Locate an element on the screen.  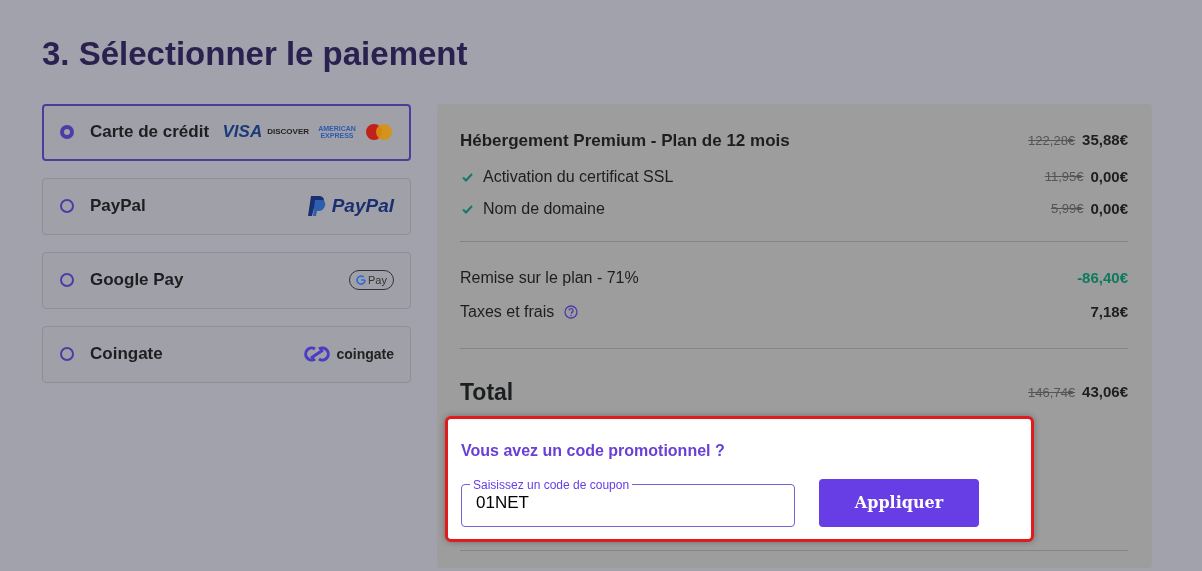
apply-button: Appliquer is located at coordinates (899, 502).